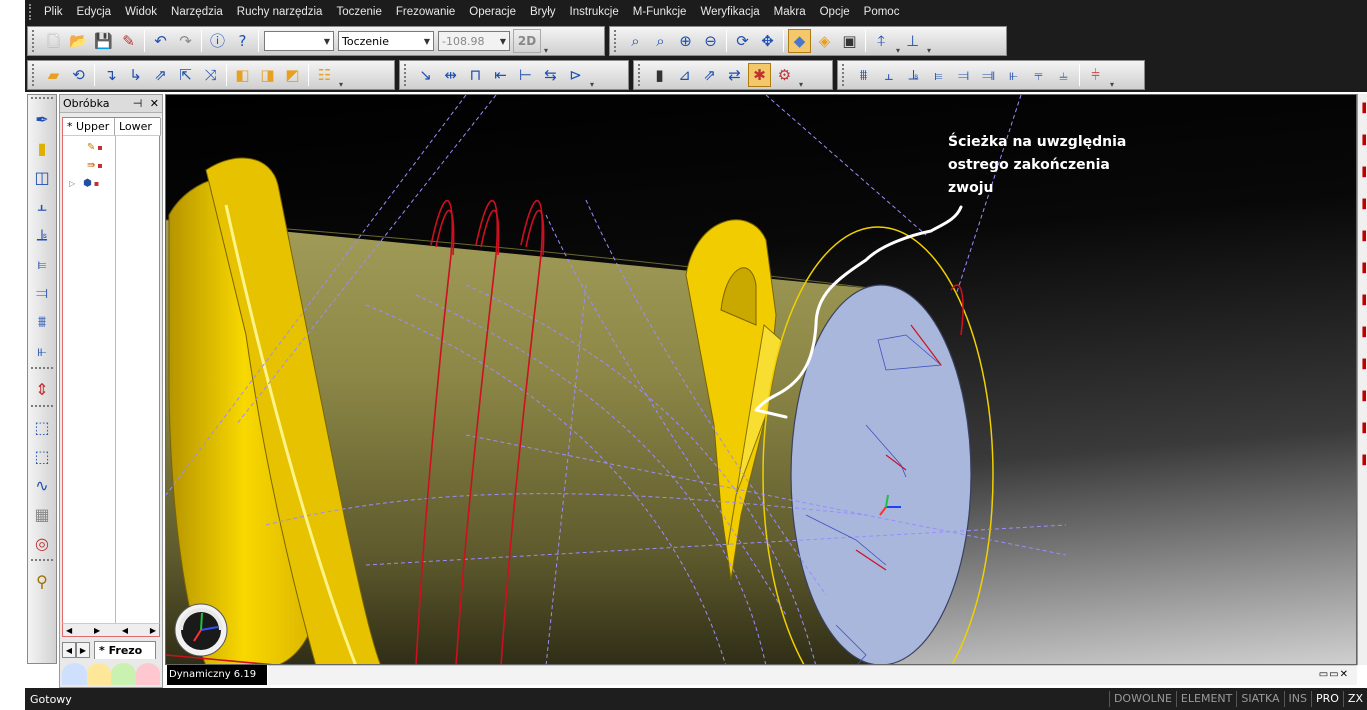 Image resolution: width=1367 pixels, height=710 pixels. Describe the element at coordinates (141, 12) in the screenshot. I see `menu-widok: Widok` at that location.